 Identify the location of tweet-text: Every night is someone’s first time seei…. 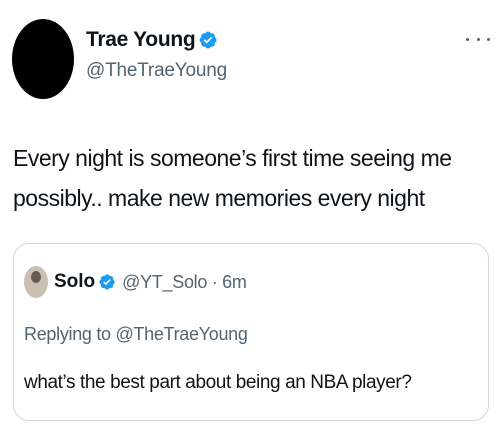
(232, 178).